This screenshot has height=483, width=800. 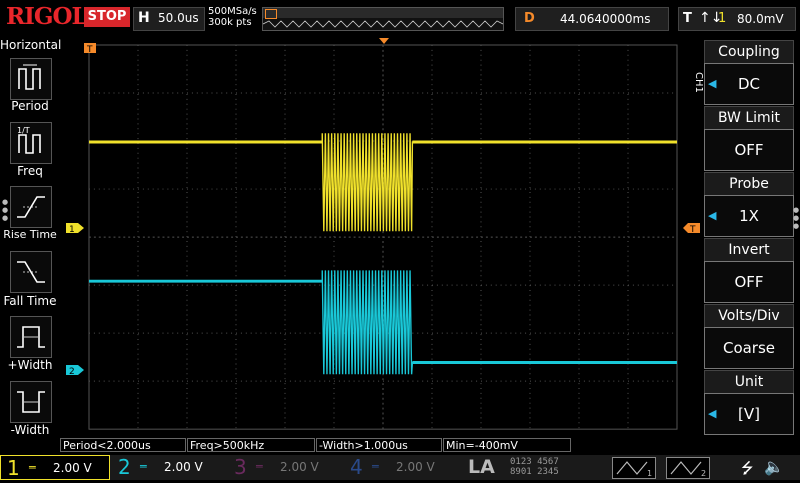 I want to click on negative-width-label: -Width, so click(x=30, y=430).